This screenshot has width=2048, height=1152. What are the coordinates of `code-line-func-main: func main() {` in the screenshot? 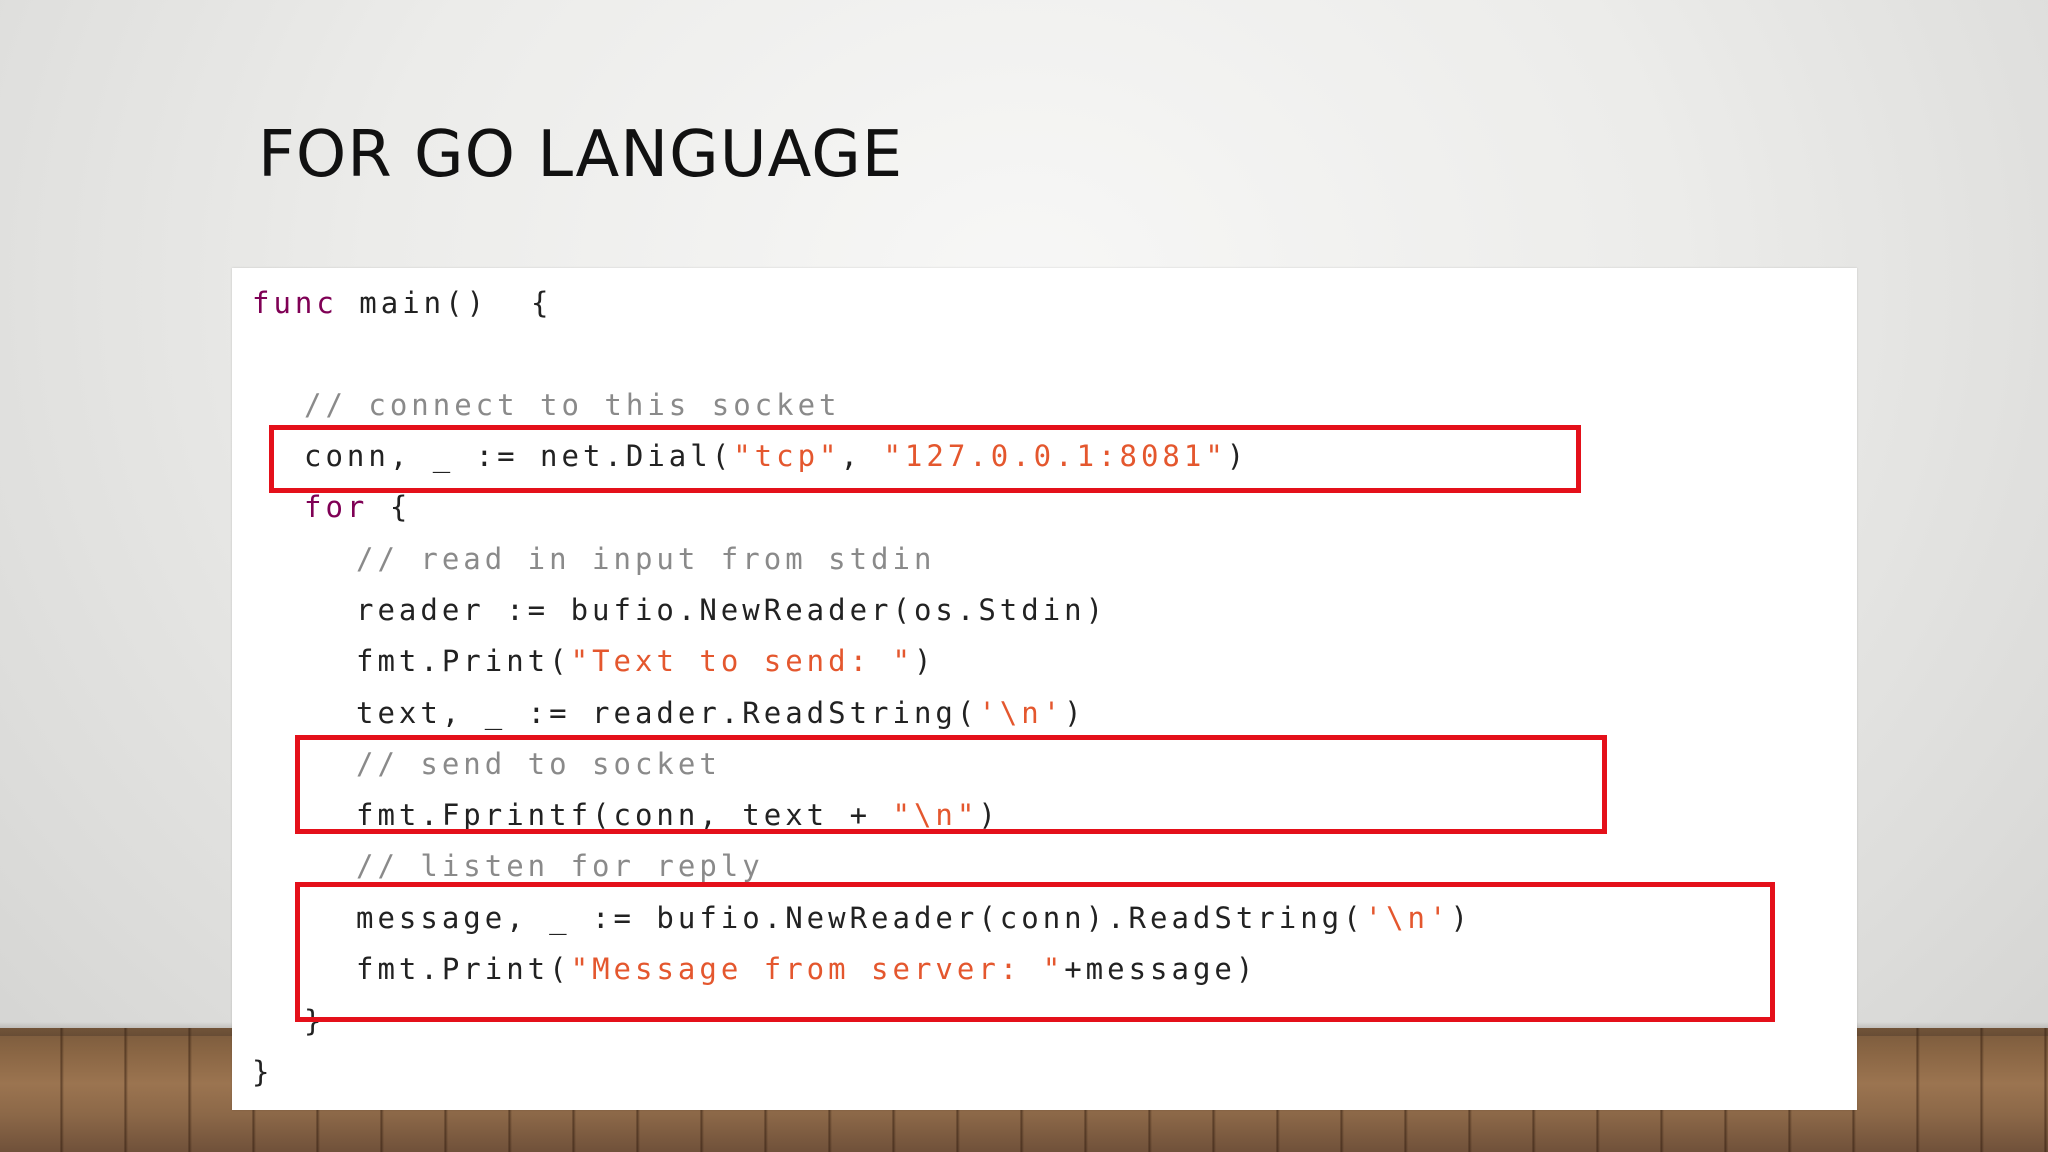 It's located at (402, 303).